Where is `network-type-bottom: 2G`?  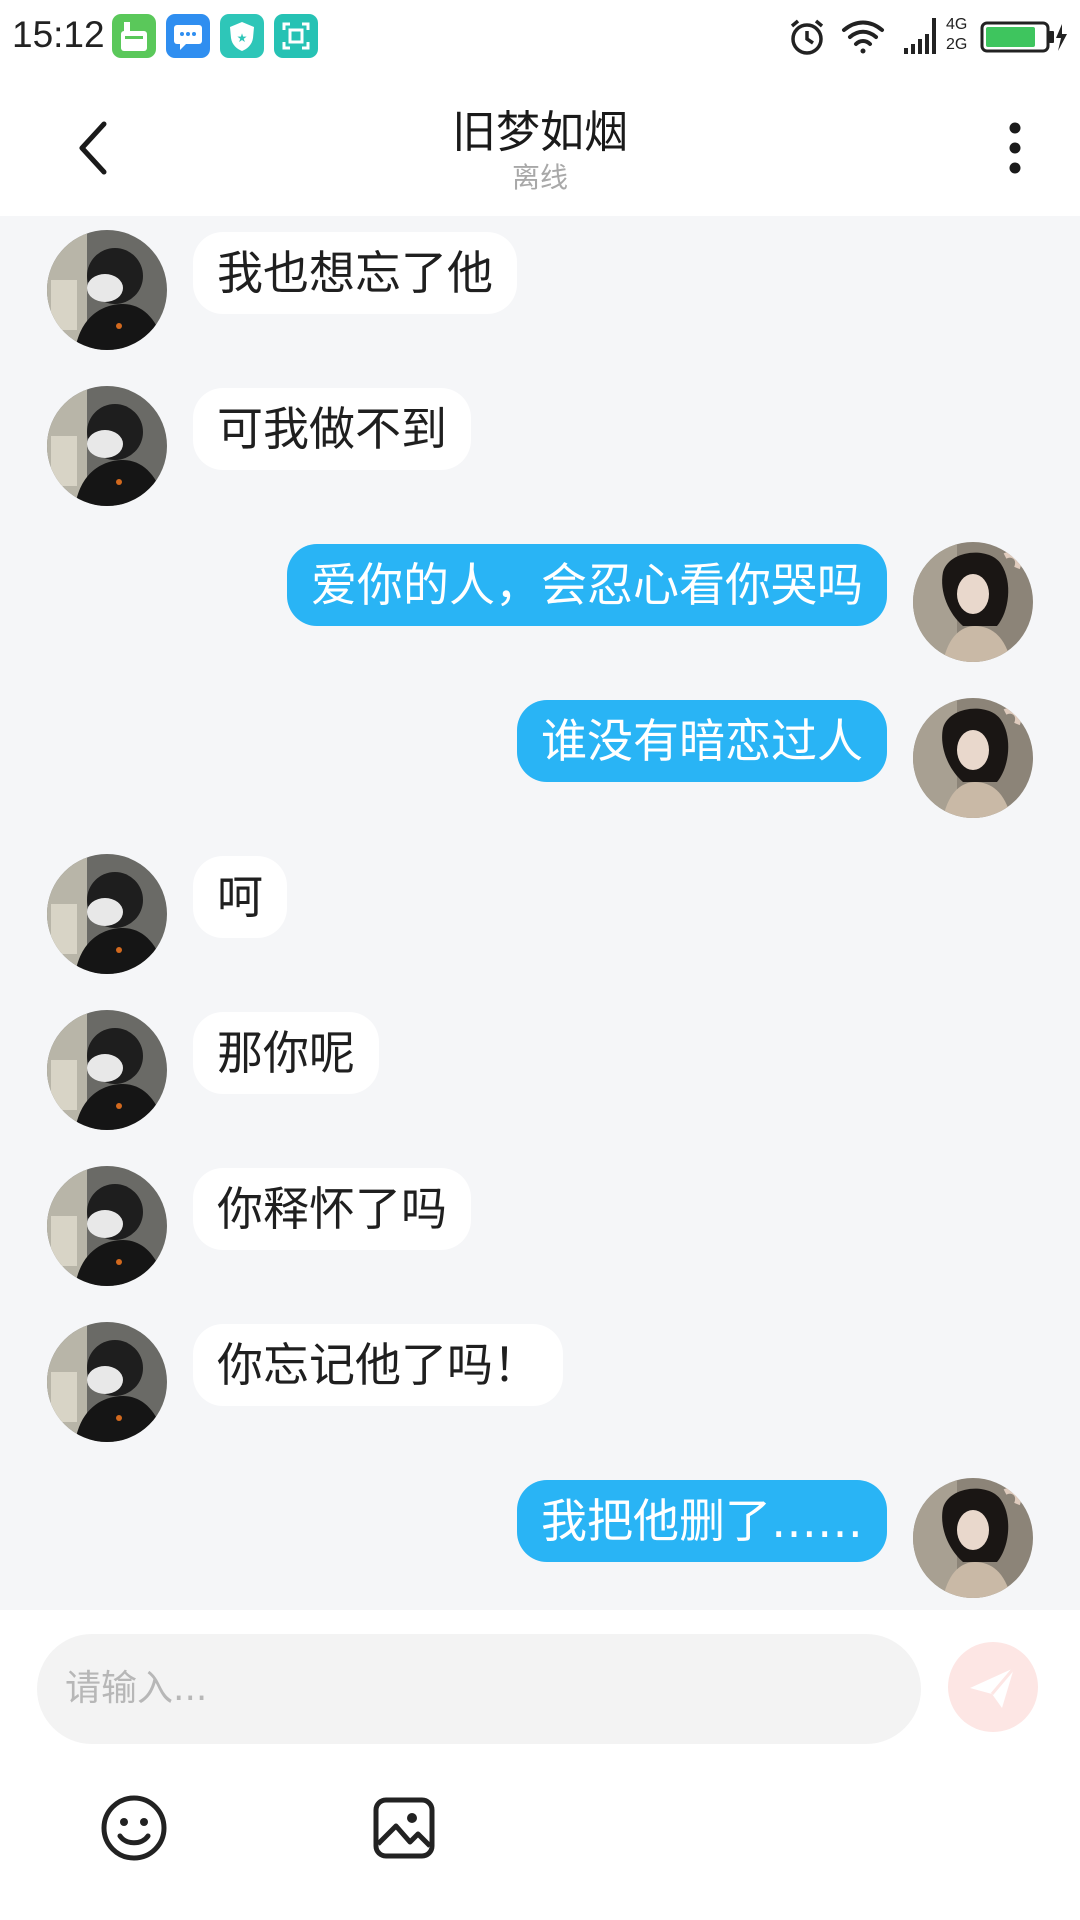 network-type-bottom: 2G is located at coordinates (957, 44).